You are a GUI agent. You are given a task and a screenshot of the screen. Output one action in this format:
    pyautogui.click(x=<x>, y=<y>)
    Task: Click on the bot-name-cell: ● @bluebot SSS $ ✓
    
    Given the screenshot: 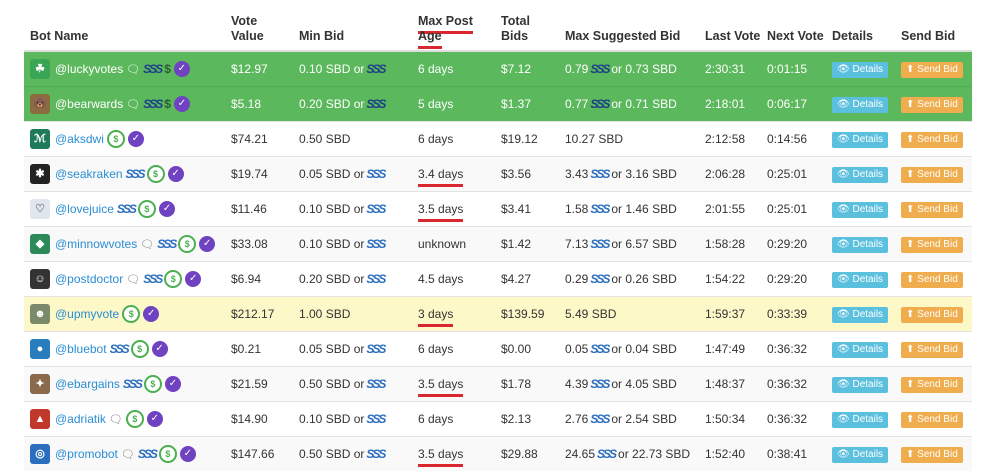 What is the action you would take?
    pyautogui.click(x=124, y=349)
    